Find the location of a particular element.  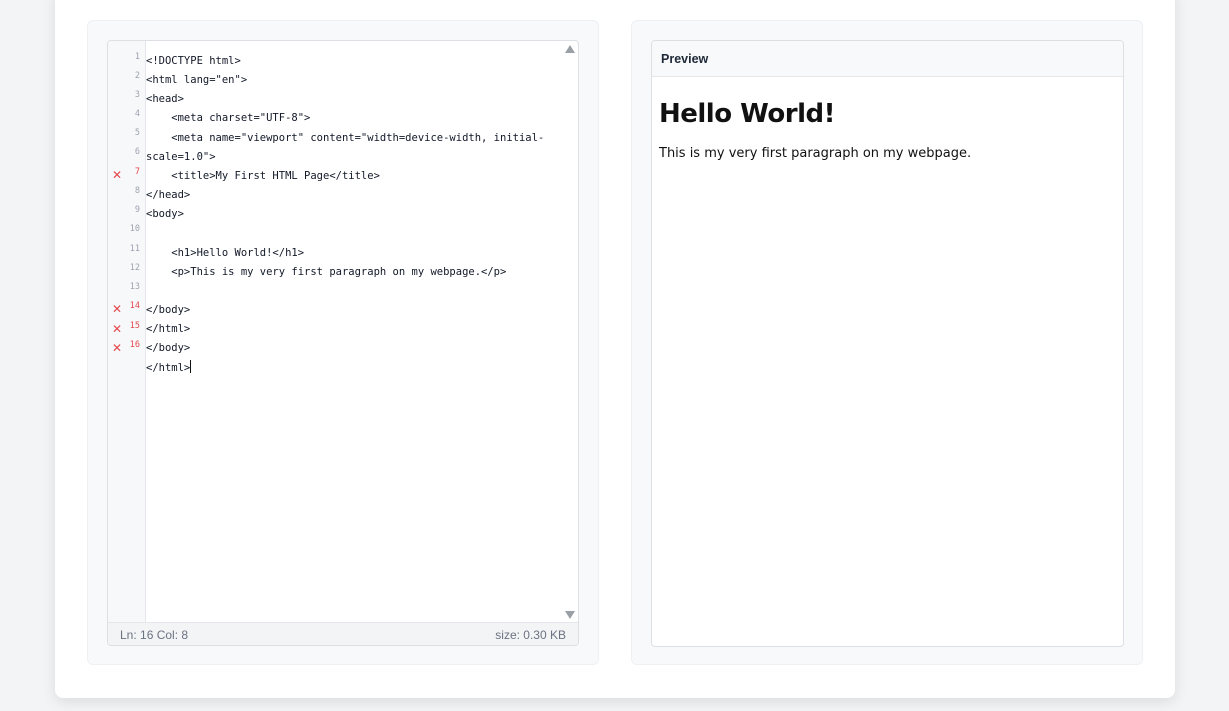

gutter-line: ✕ 15 is located at coordinates (127, 330).